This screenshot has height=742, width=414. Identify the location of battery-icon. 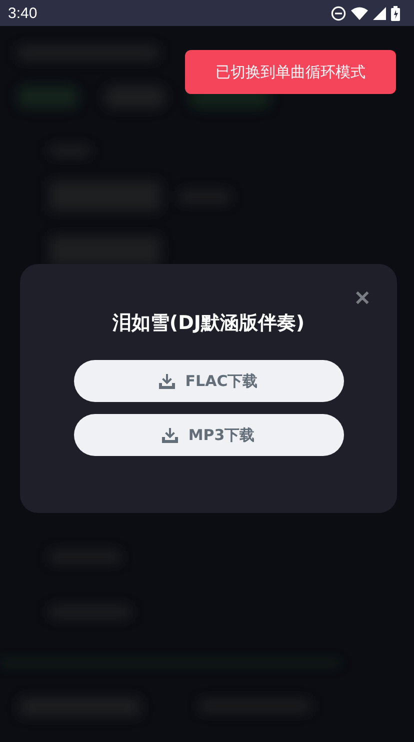
(395, 13).